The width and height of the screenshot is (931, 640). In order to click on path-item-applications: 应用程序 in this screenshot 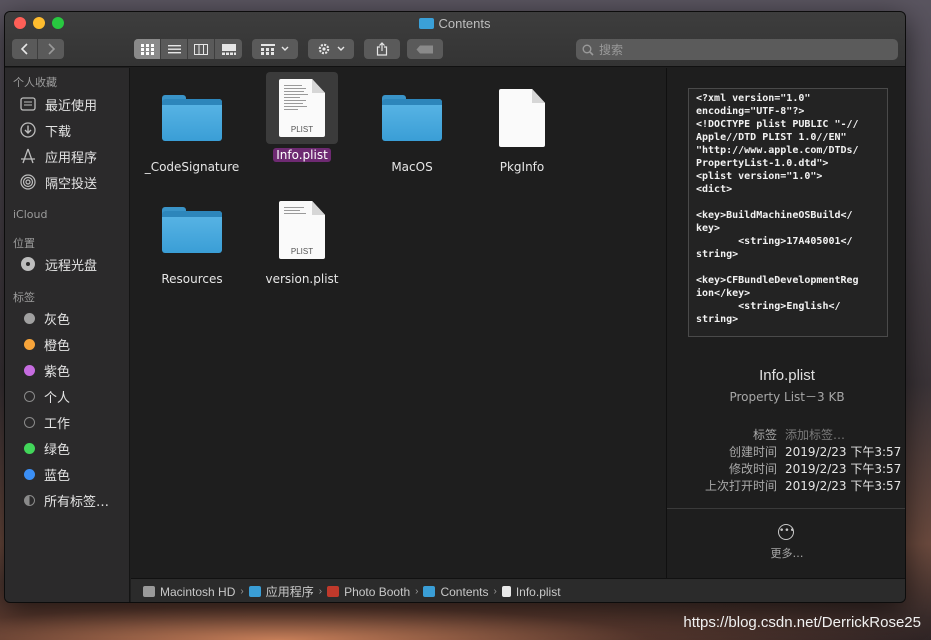, I will do `click(281, 591)`.